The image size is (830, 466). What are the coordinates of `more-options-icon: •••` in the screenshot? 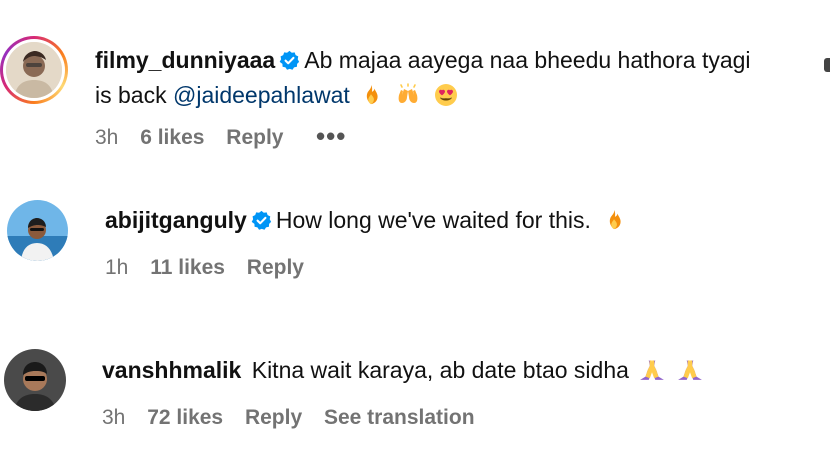 It's located at (331, 136).